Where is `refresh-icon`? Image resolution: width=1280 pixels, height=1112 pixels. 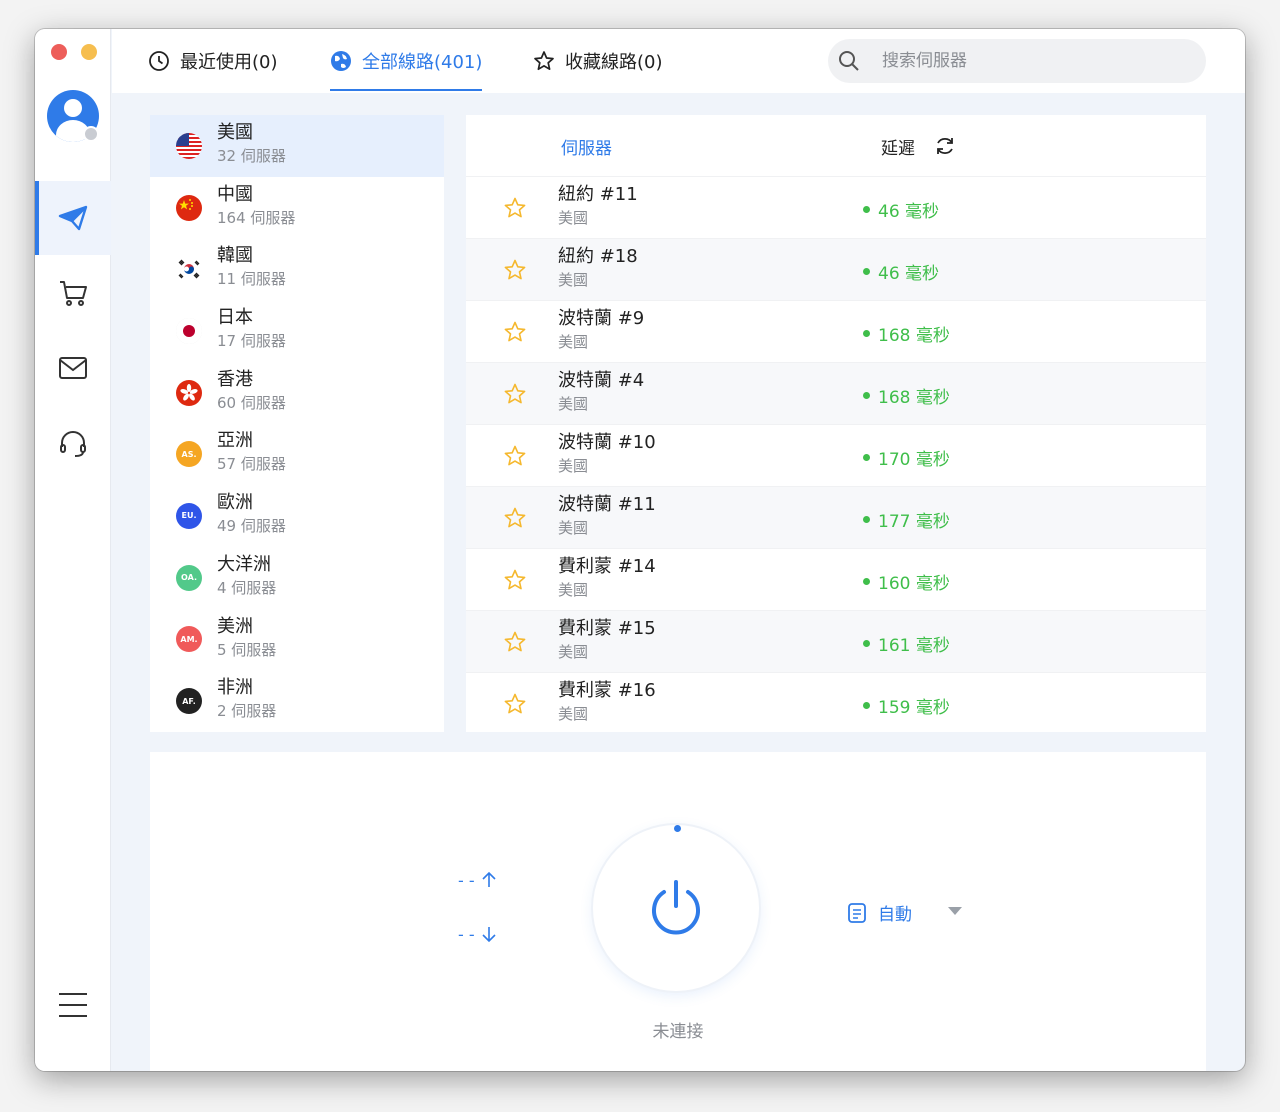
refresh-icon is located at coordinates (945, 146).